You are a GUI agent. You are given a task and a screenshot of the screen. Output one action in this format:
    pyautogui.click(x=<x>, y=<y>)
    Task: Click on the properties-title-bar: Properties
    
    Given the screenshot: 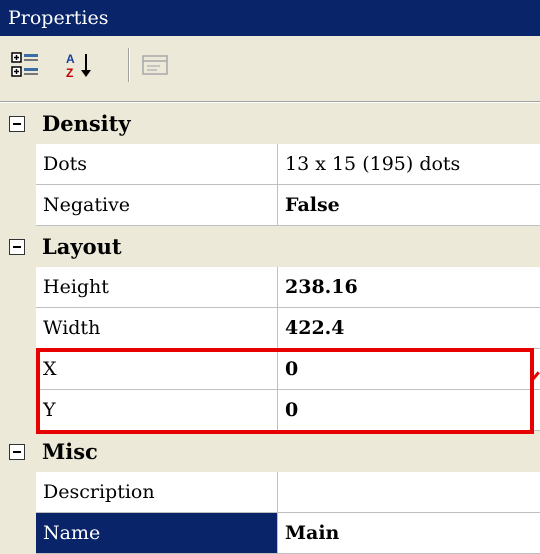 What is the action you would take?
    pyautogui.click(x=270, y=18)
    